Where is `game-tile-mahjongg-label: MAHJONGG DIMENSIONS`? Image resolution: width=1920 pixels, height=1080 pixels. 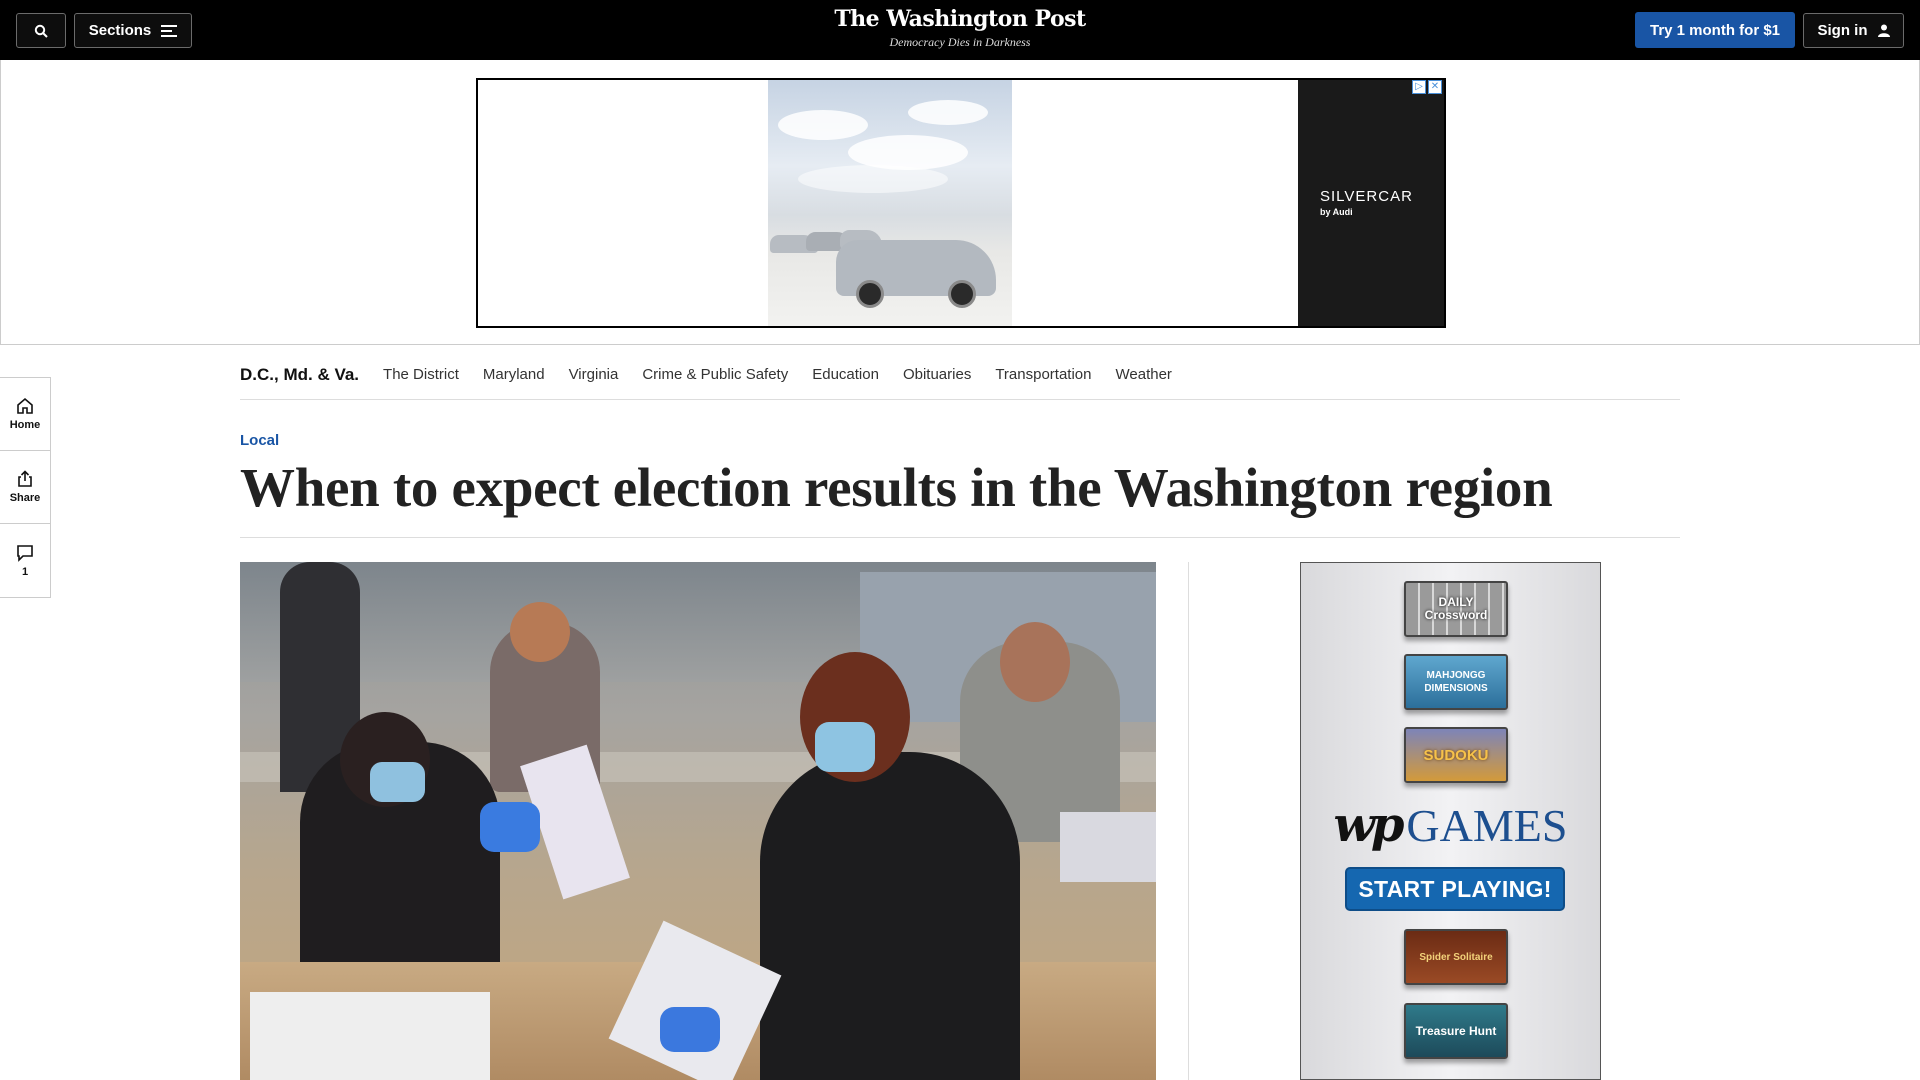 game-tile-mahjongg-label: MAHJONGG DIMENSIONS is located at coordinates (1456, 682).